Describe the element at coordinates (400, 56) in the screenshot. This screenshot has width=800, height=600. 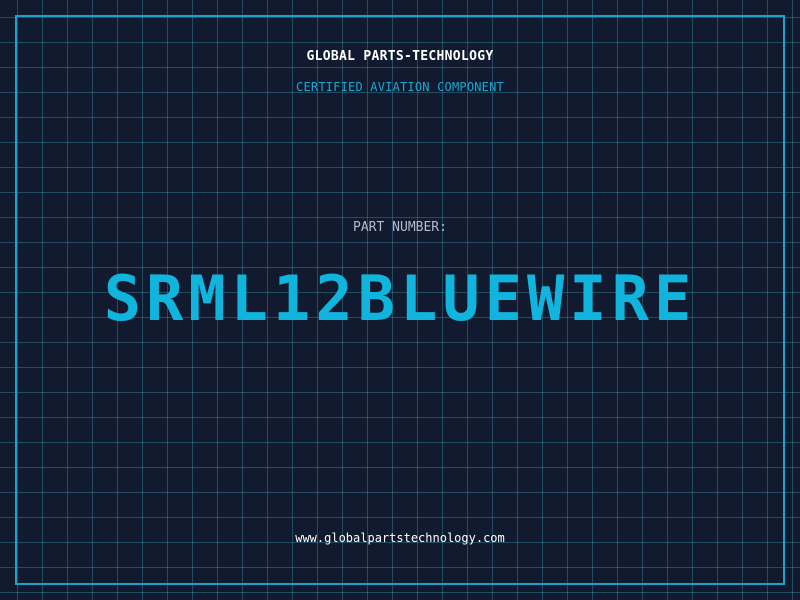
I see `company-name: GLOBAL PARTS-TECHNOLOGY` at that location.